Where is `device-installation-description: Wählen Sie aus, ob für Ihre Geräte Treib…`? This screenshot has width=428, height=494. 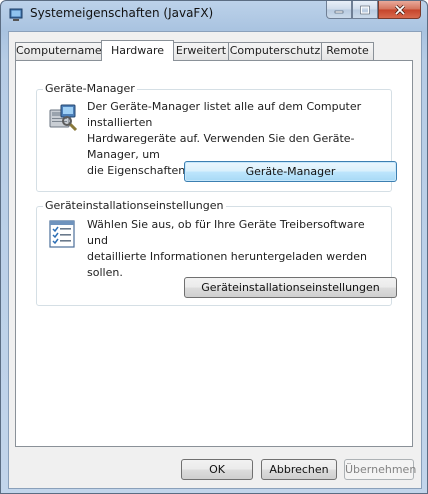
device-installation-description: Wählen Sie aus, ob für Ihre Geräte Treib… is located at coordinates (237, 249).